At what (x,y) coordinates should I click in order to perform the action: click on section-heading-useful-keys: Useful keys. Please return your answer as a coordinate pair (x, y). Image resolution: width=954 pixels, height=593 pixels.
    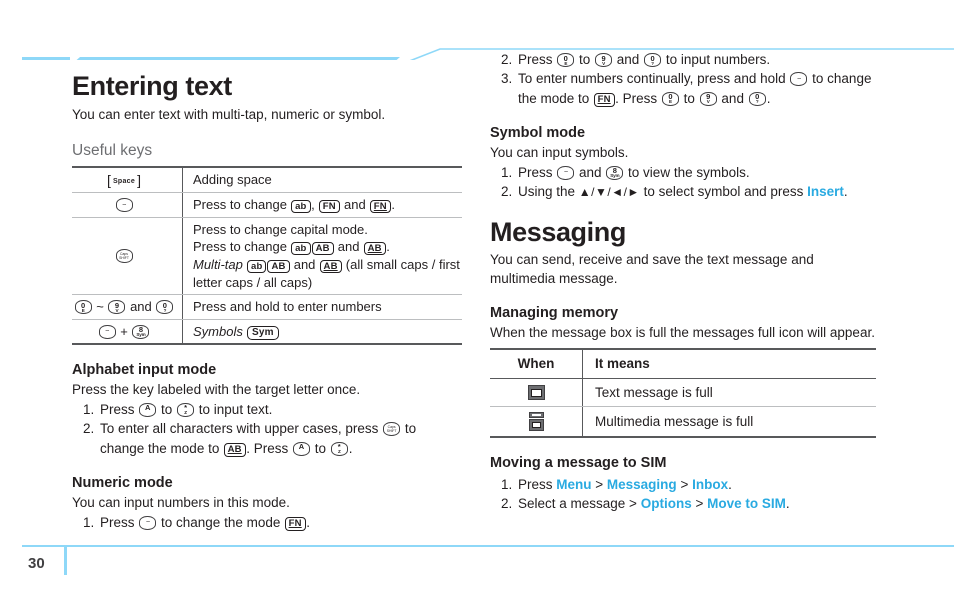
    Looking at the image, I should click on (112, 150).